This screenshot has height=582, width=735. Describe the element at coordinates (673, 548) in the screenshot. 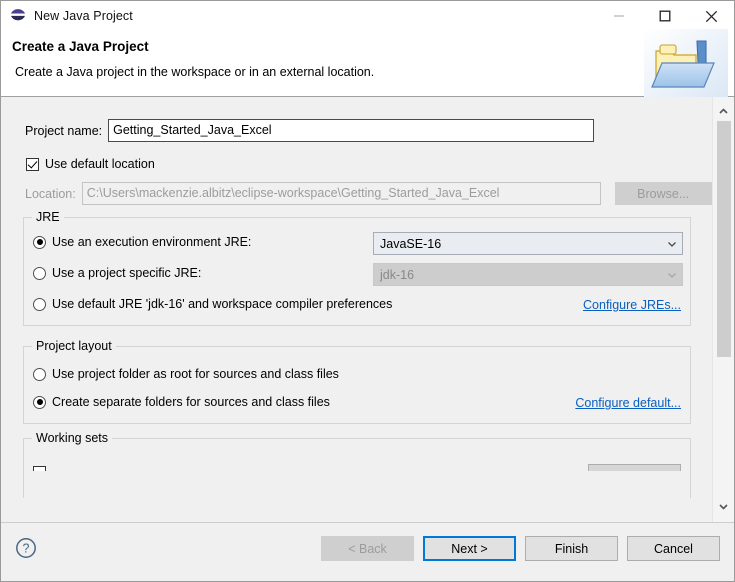

I see `cancel-button: Cancel` at that location.